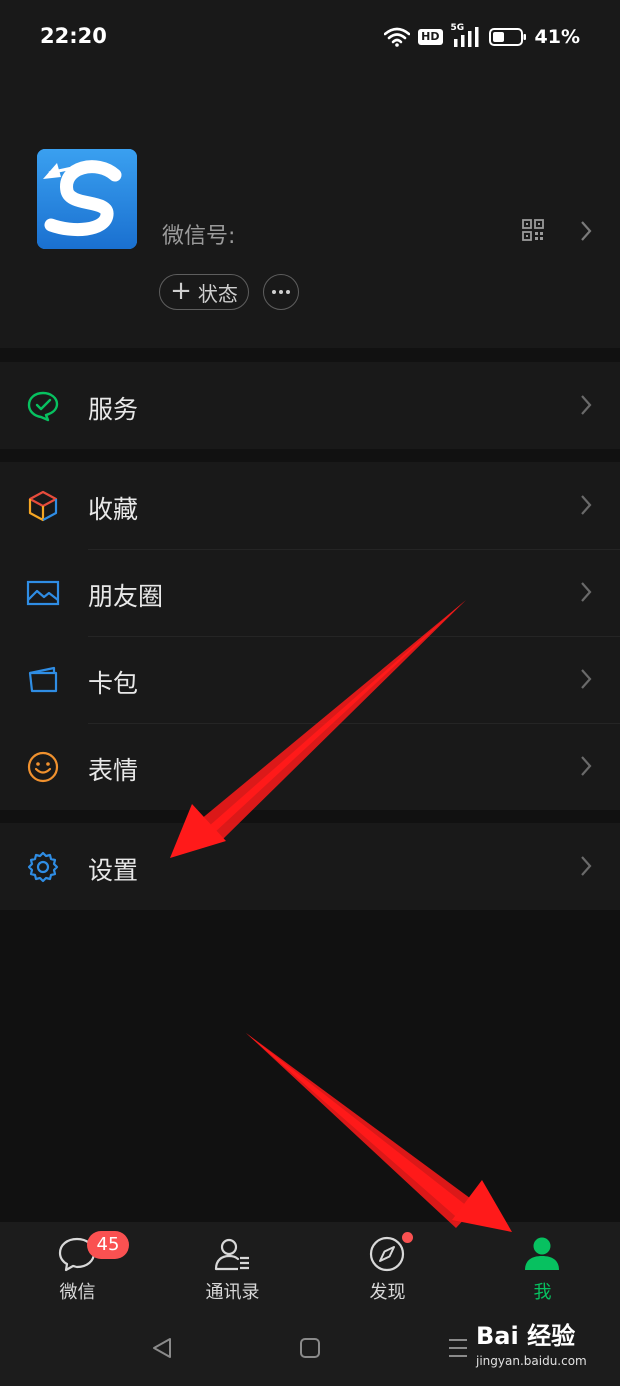 The width and height of the screenshot is (620, 1386). I want to click on menu-item-settings: 设置, so click(310, 866).